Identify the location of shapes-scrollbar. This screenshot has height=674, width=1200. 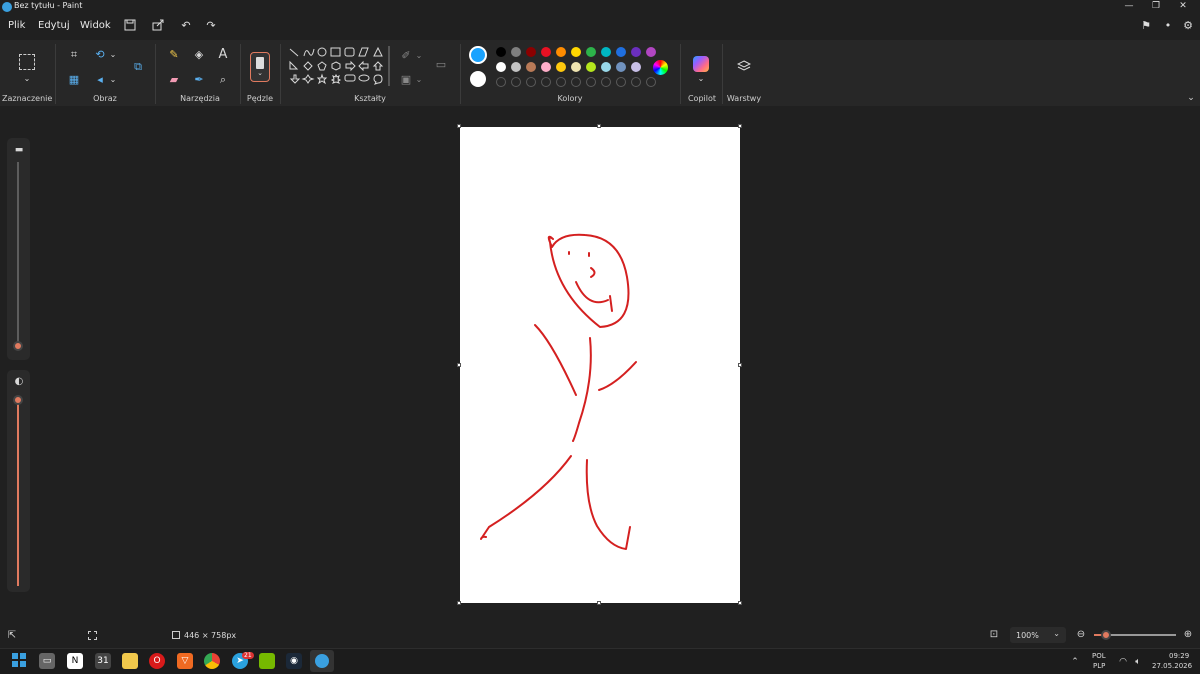
(389, 66).